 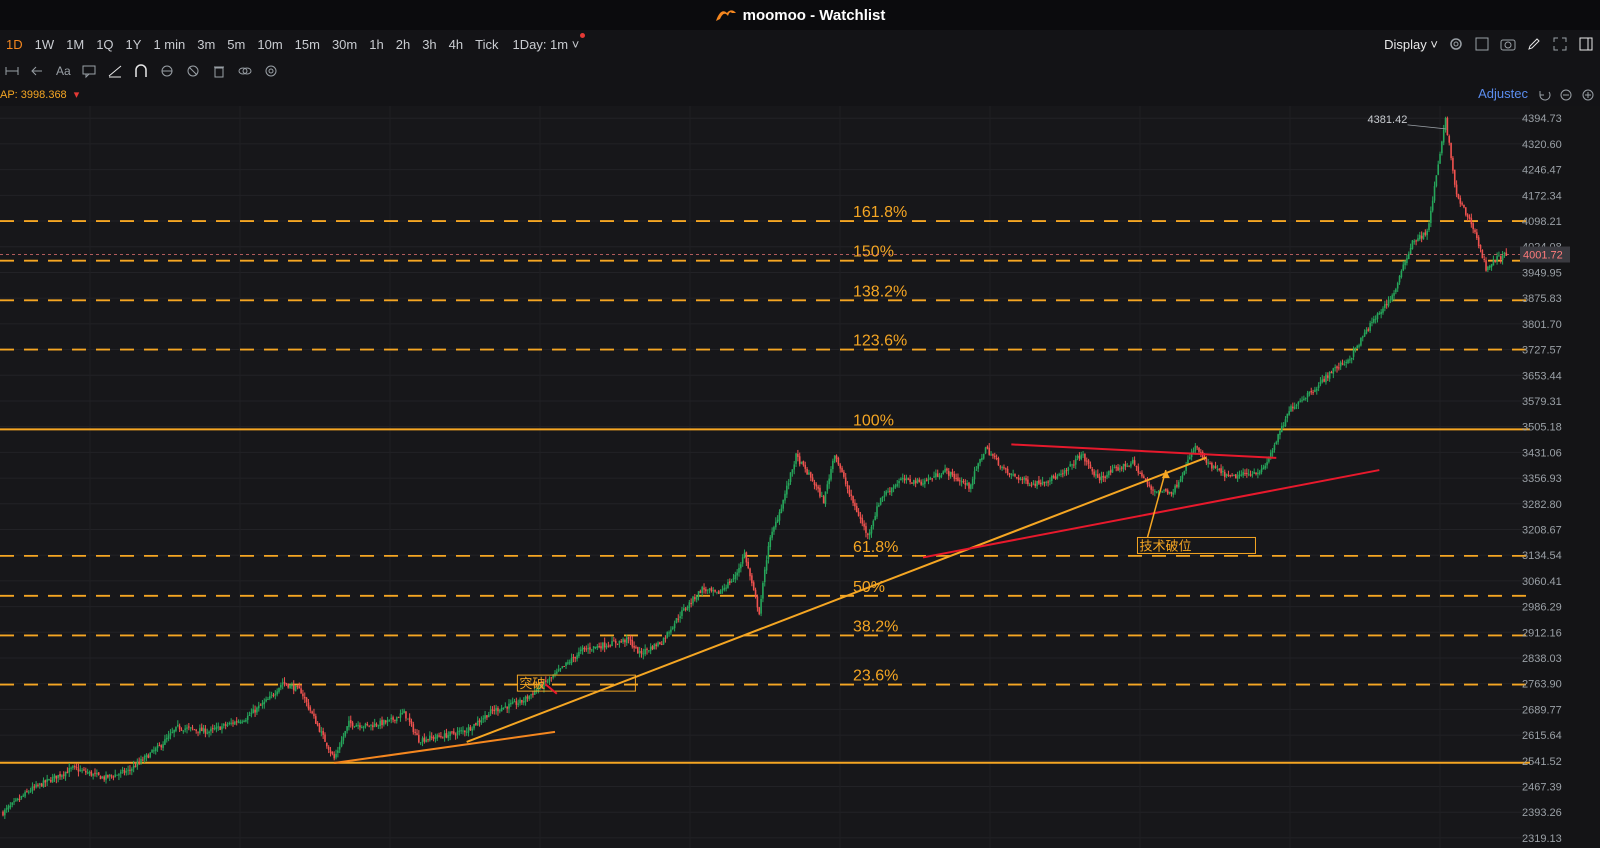 I want to click on interval-select: 1Day: 1m ˅, so click(x=545, y=42).